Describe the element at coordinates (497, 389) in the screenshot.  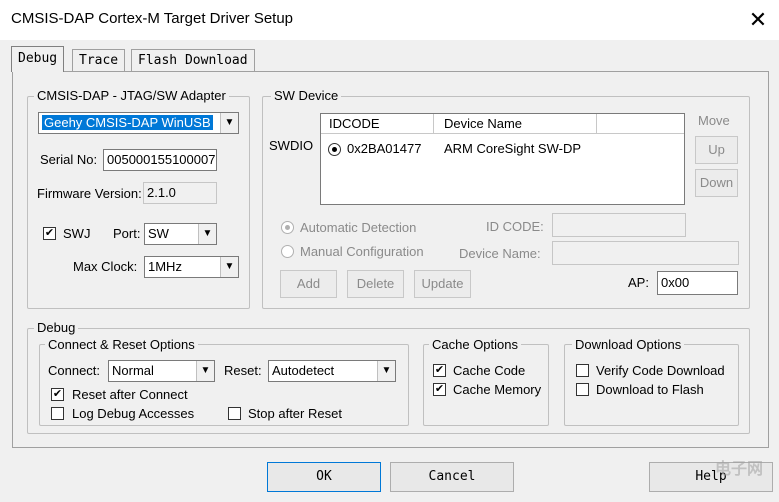
I see `cache-memory-label: Cache Memory` at that location.